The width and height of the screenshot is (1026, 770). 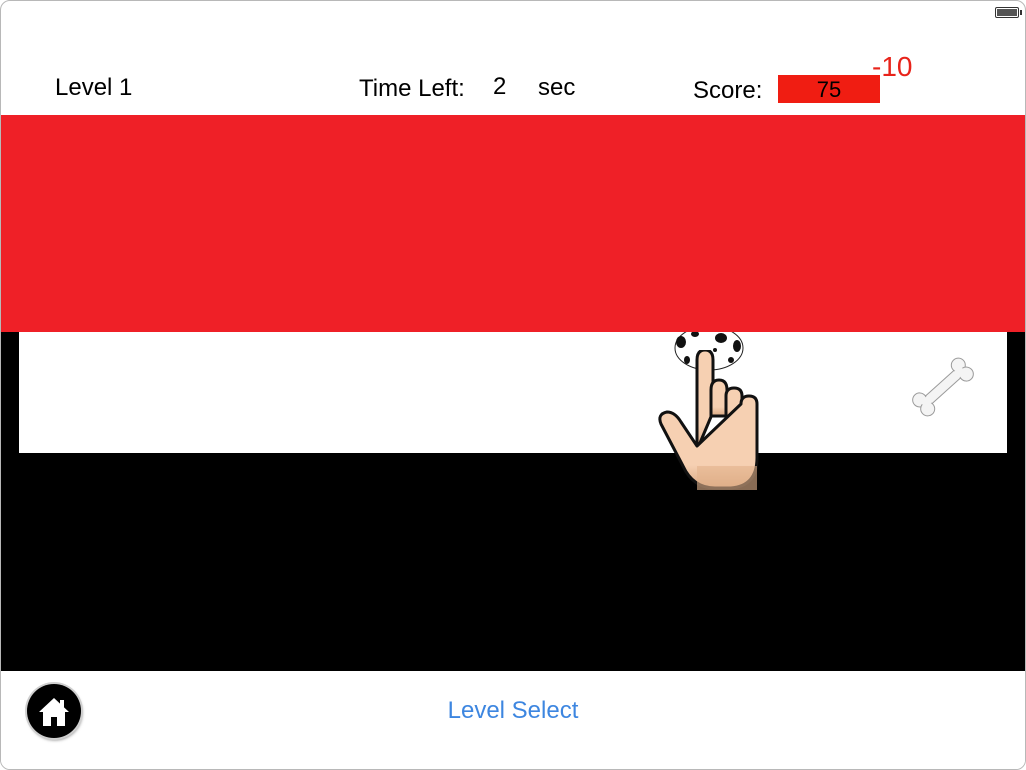 What do you see at coordinates (513, 711) in the screenshot?
I see `level-select-link: Level Select` at bounding box center [513, 711].